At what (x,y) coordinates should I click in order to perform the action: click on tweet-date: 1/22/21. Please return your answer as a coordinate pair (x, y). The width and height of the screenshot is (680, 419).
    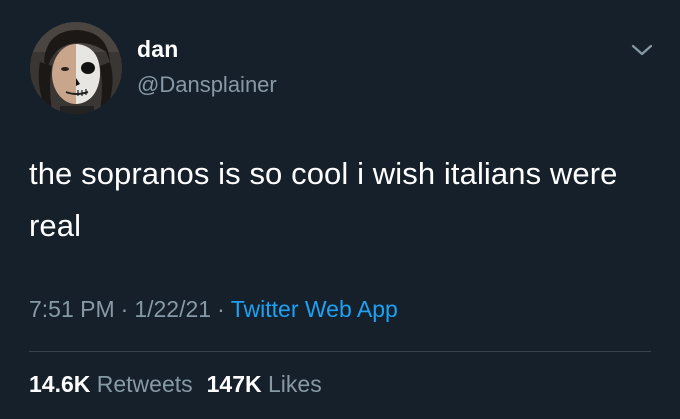
    Looking at the image, I should click on (172, 309).